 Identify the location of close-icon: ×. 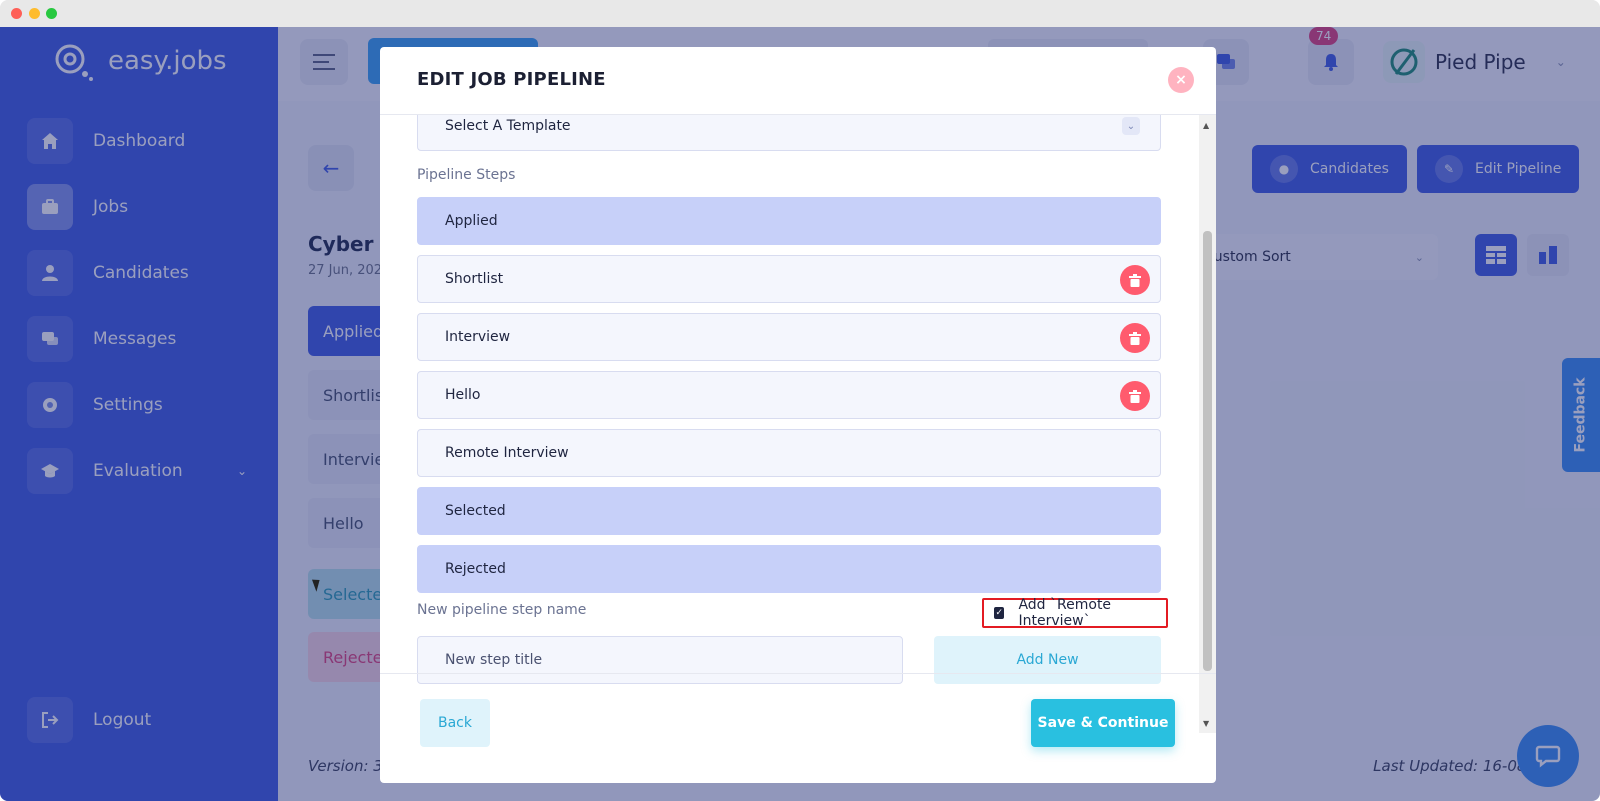
(1181, 80).